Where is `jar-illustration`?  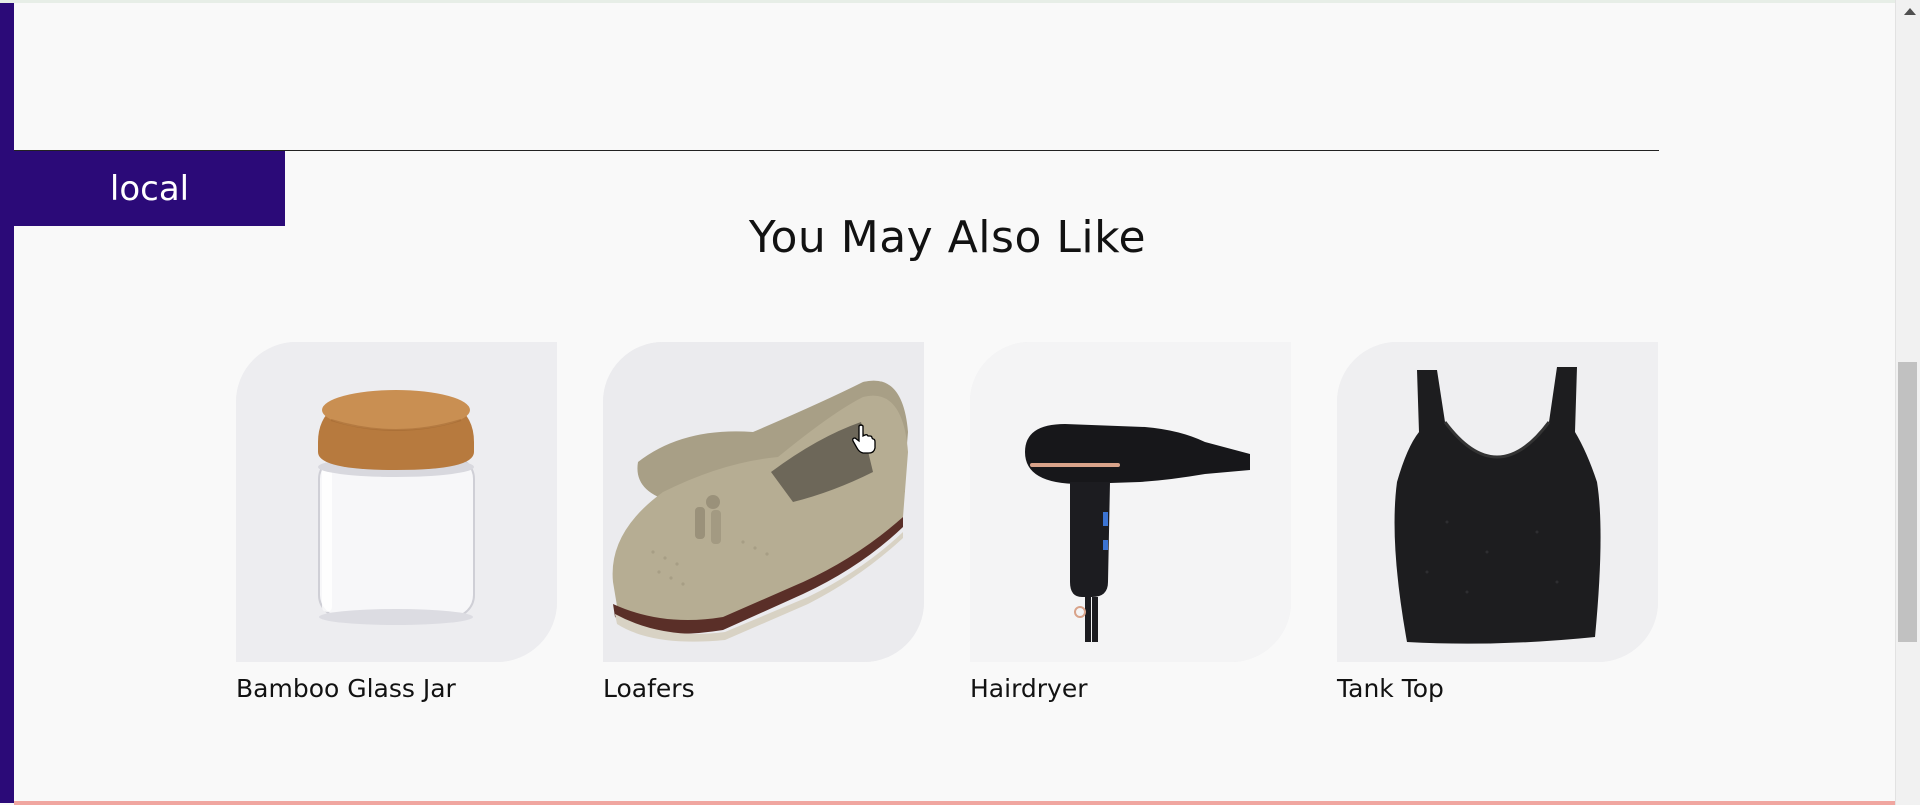
jar-illustration is located at coordinates (396, 502).